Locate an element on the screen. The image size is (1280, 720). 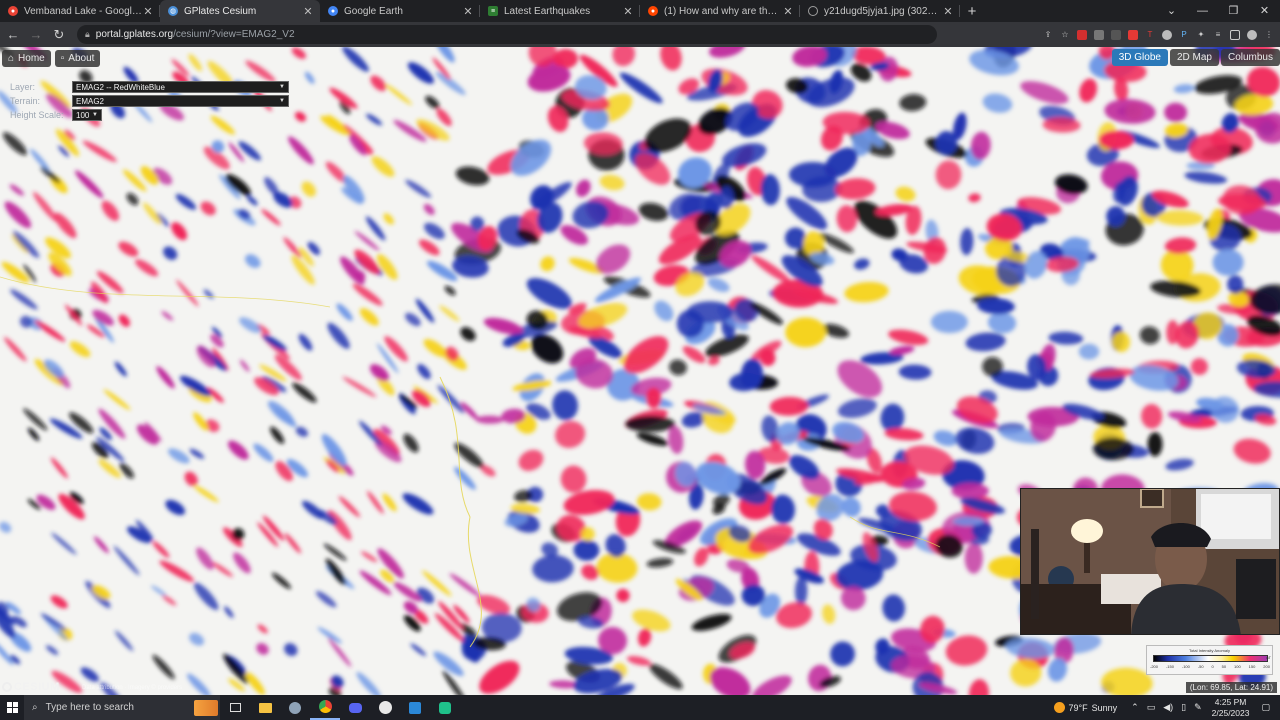
extension-mask-icon is located at coordinates (1116, 34).